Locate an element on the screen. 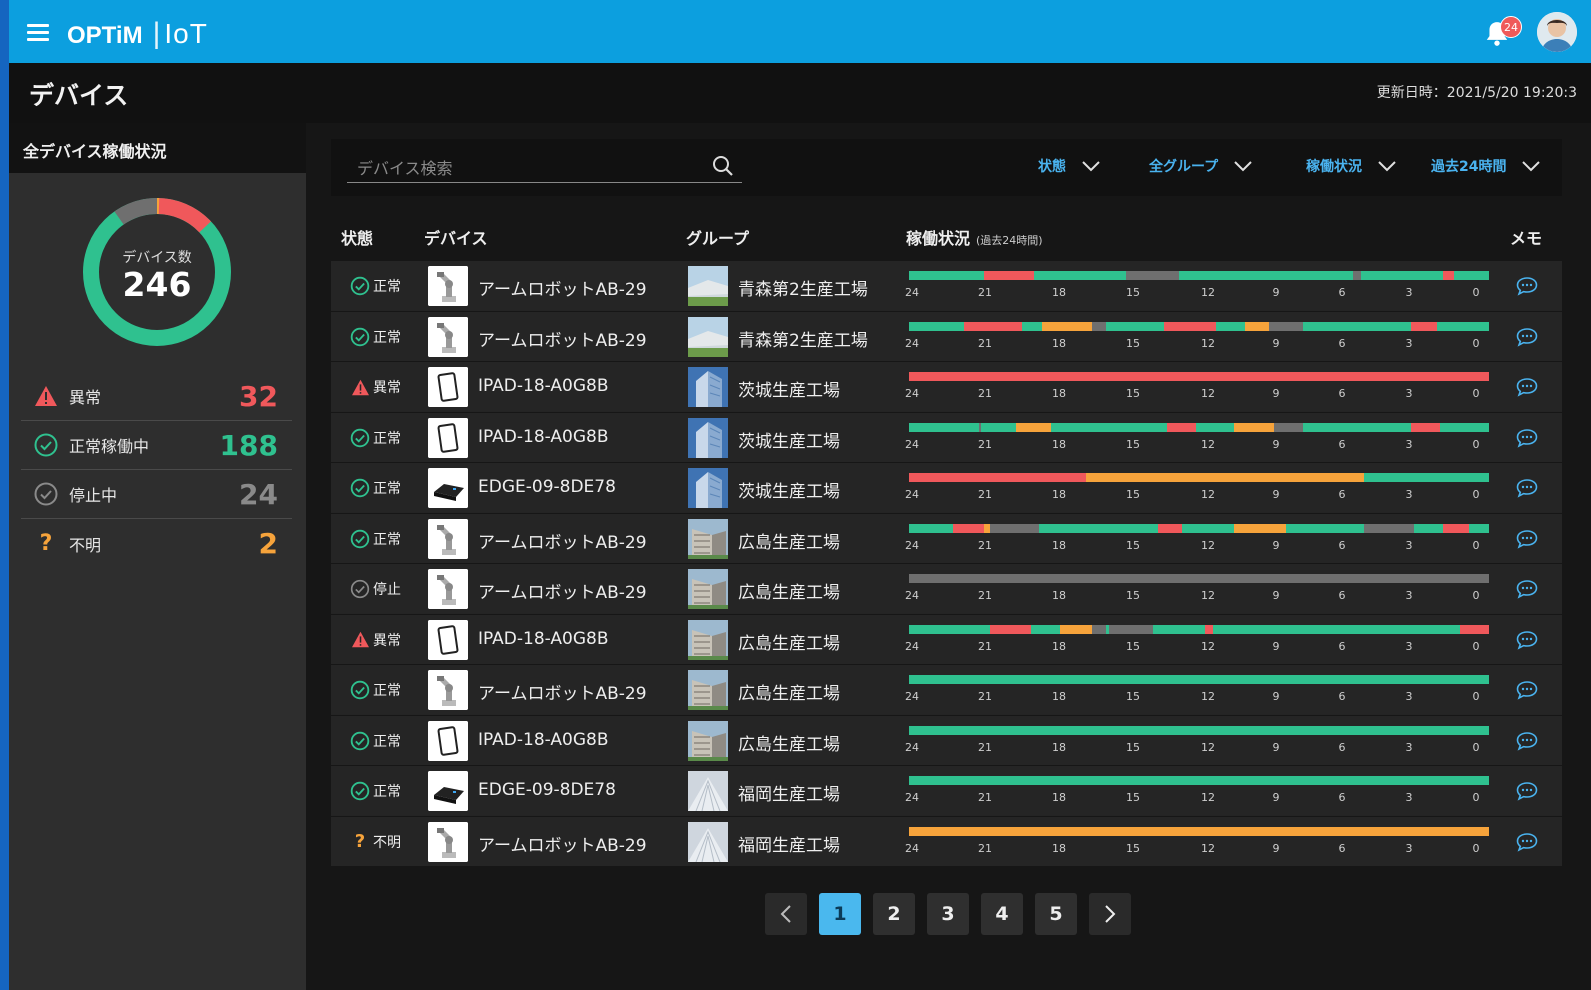  table-row: 異常 IPAD-18-A0G8B 広島生産工場 24 21 18 15 12 9 6 3 0 is located at coordinates (946, 638).